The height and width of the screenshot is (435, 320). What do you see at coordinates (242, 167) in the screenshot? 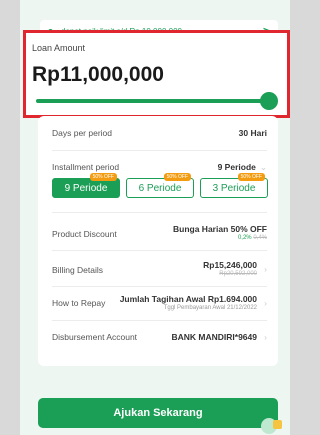
I see `installment-period-value: 9 Periode ⌄` at bounding box center [242, 167].